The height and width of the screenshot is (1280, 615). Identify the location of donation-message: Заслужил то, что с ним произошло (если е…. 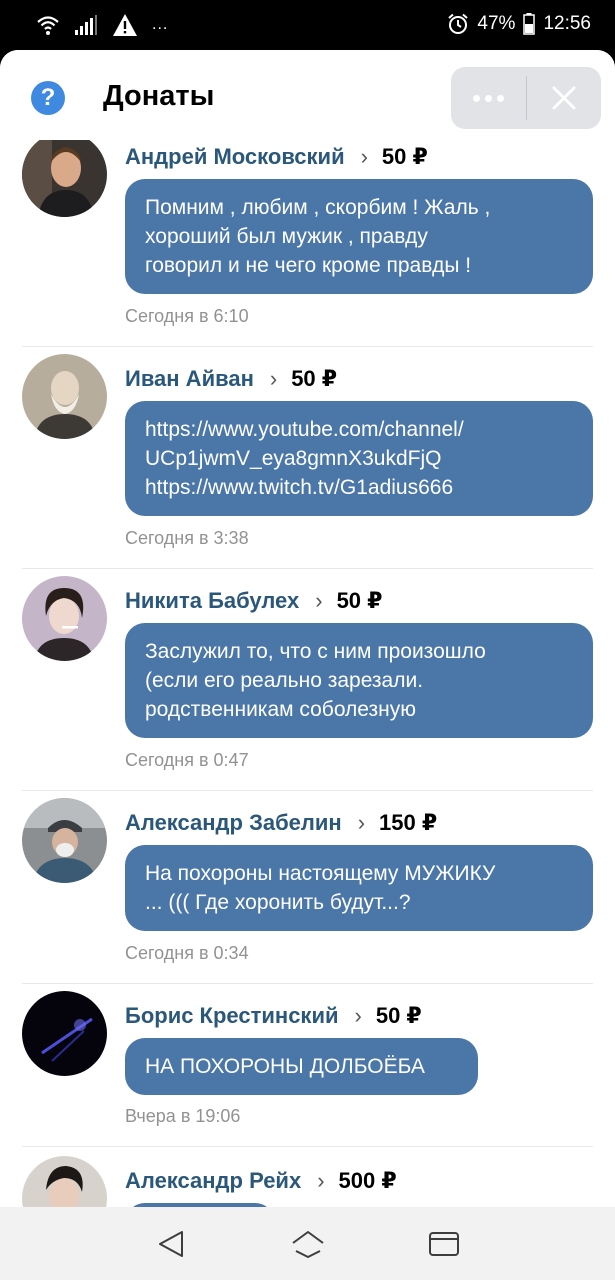
(359, 680).